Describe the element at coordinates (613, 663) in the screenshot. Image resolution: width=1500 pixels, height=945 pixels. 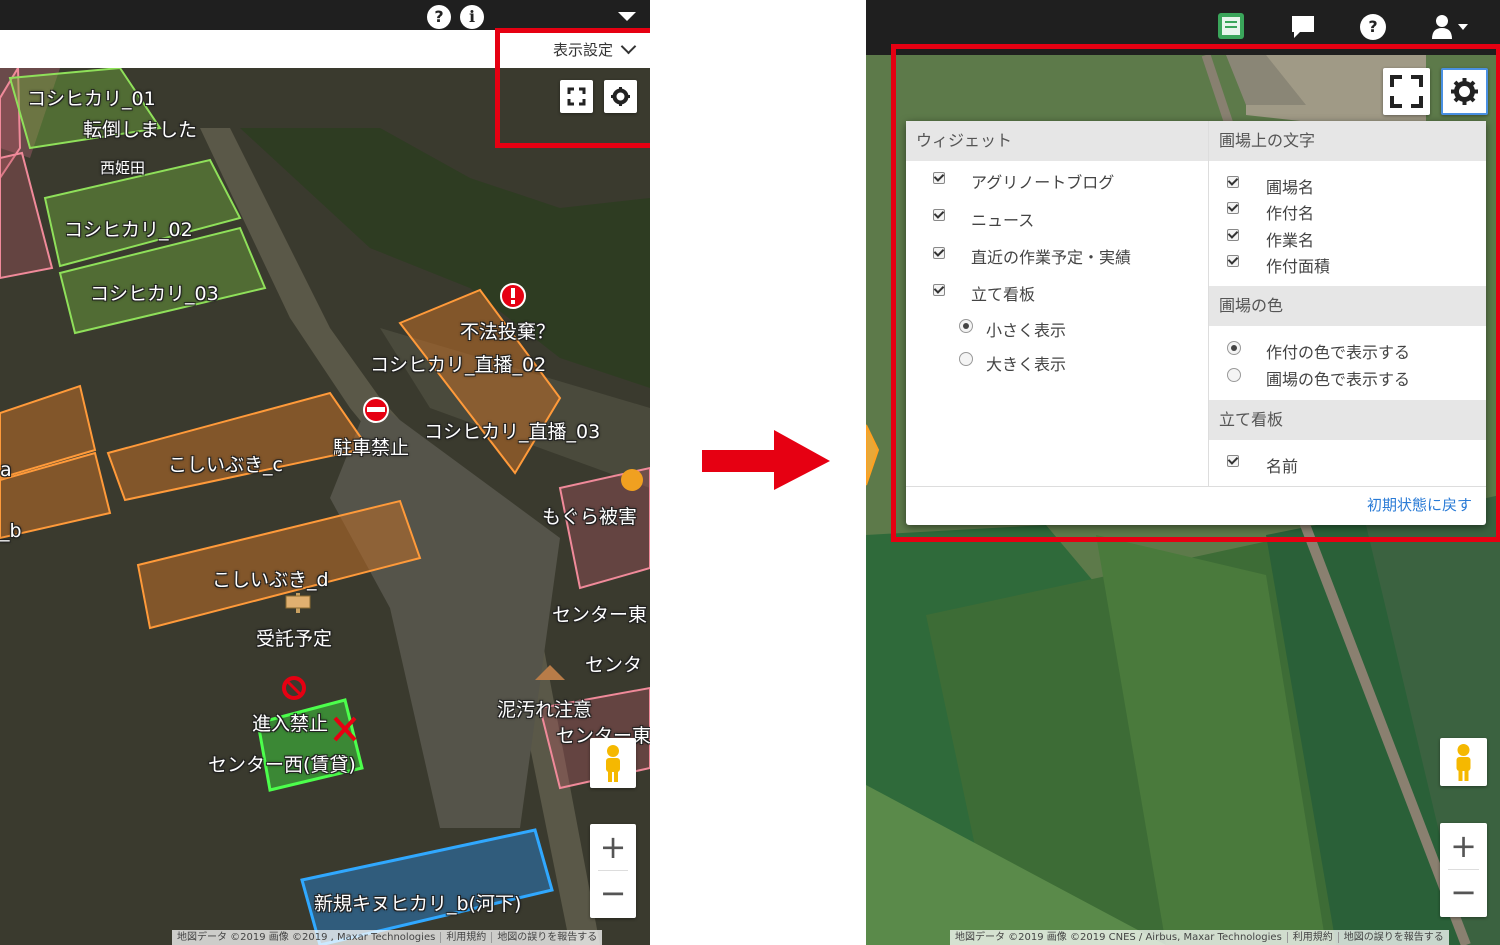
I see `map-label: センタ` at that location.